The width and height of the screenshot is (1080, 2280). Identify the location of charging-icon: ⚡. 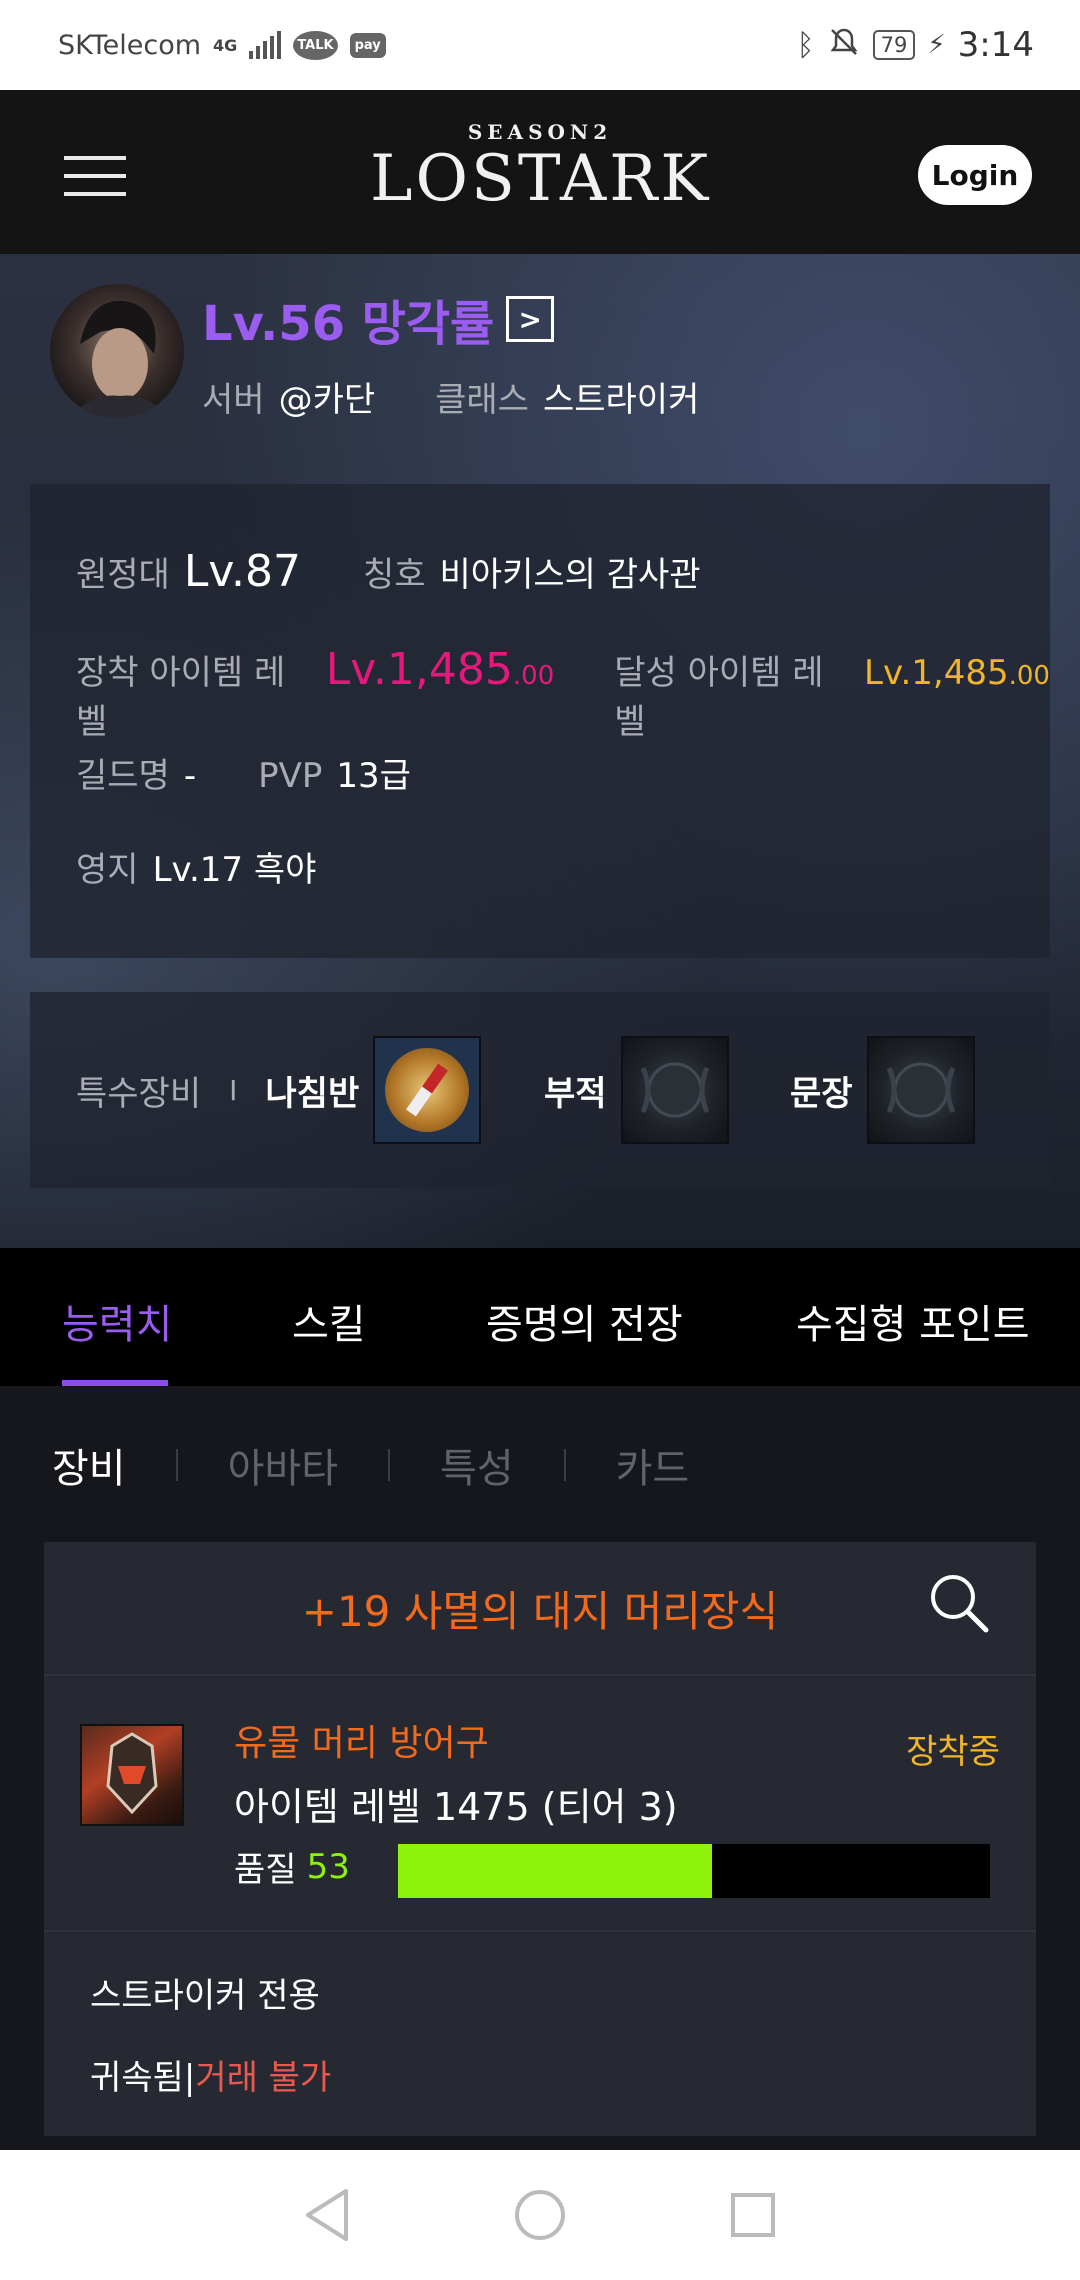
(936, 45).